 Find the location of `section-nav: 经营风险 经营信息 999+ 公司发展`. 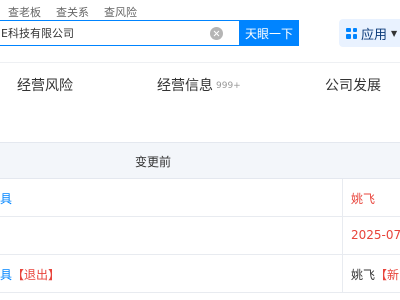

section-nav: 经营风险 经营信息 999+ 公司发展 is located at coordinates (200, 83).